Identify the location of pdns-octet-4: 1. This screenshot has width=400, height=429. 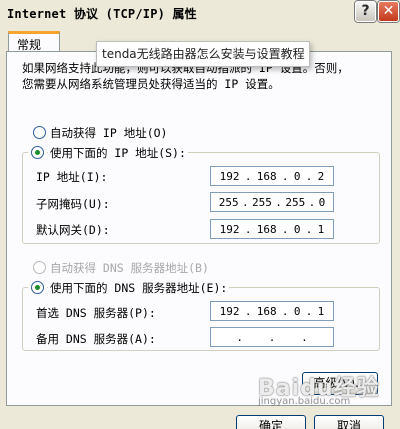
(321, 311).